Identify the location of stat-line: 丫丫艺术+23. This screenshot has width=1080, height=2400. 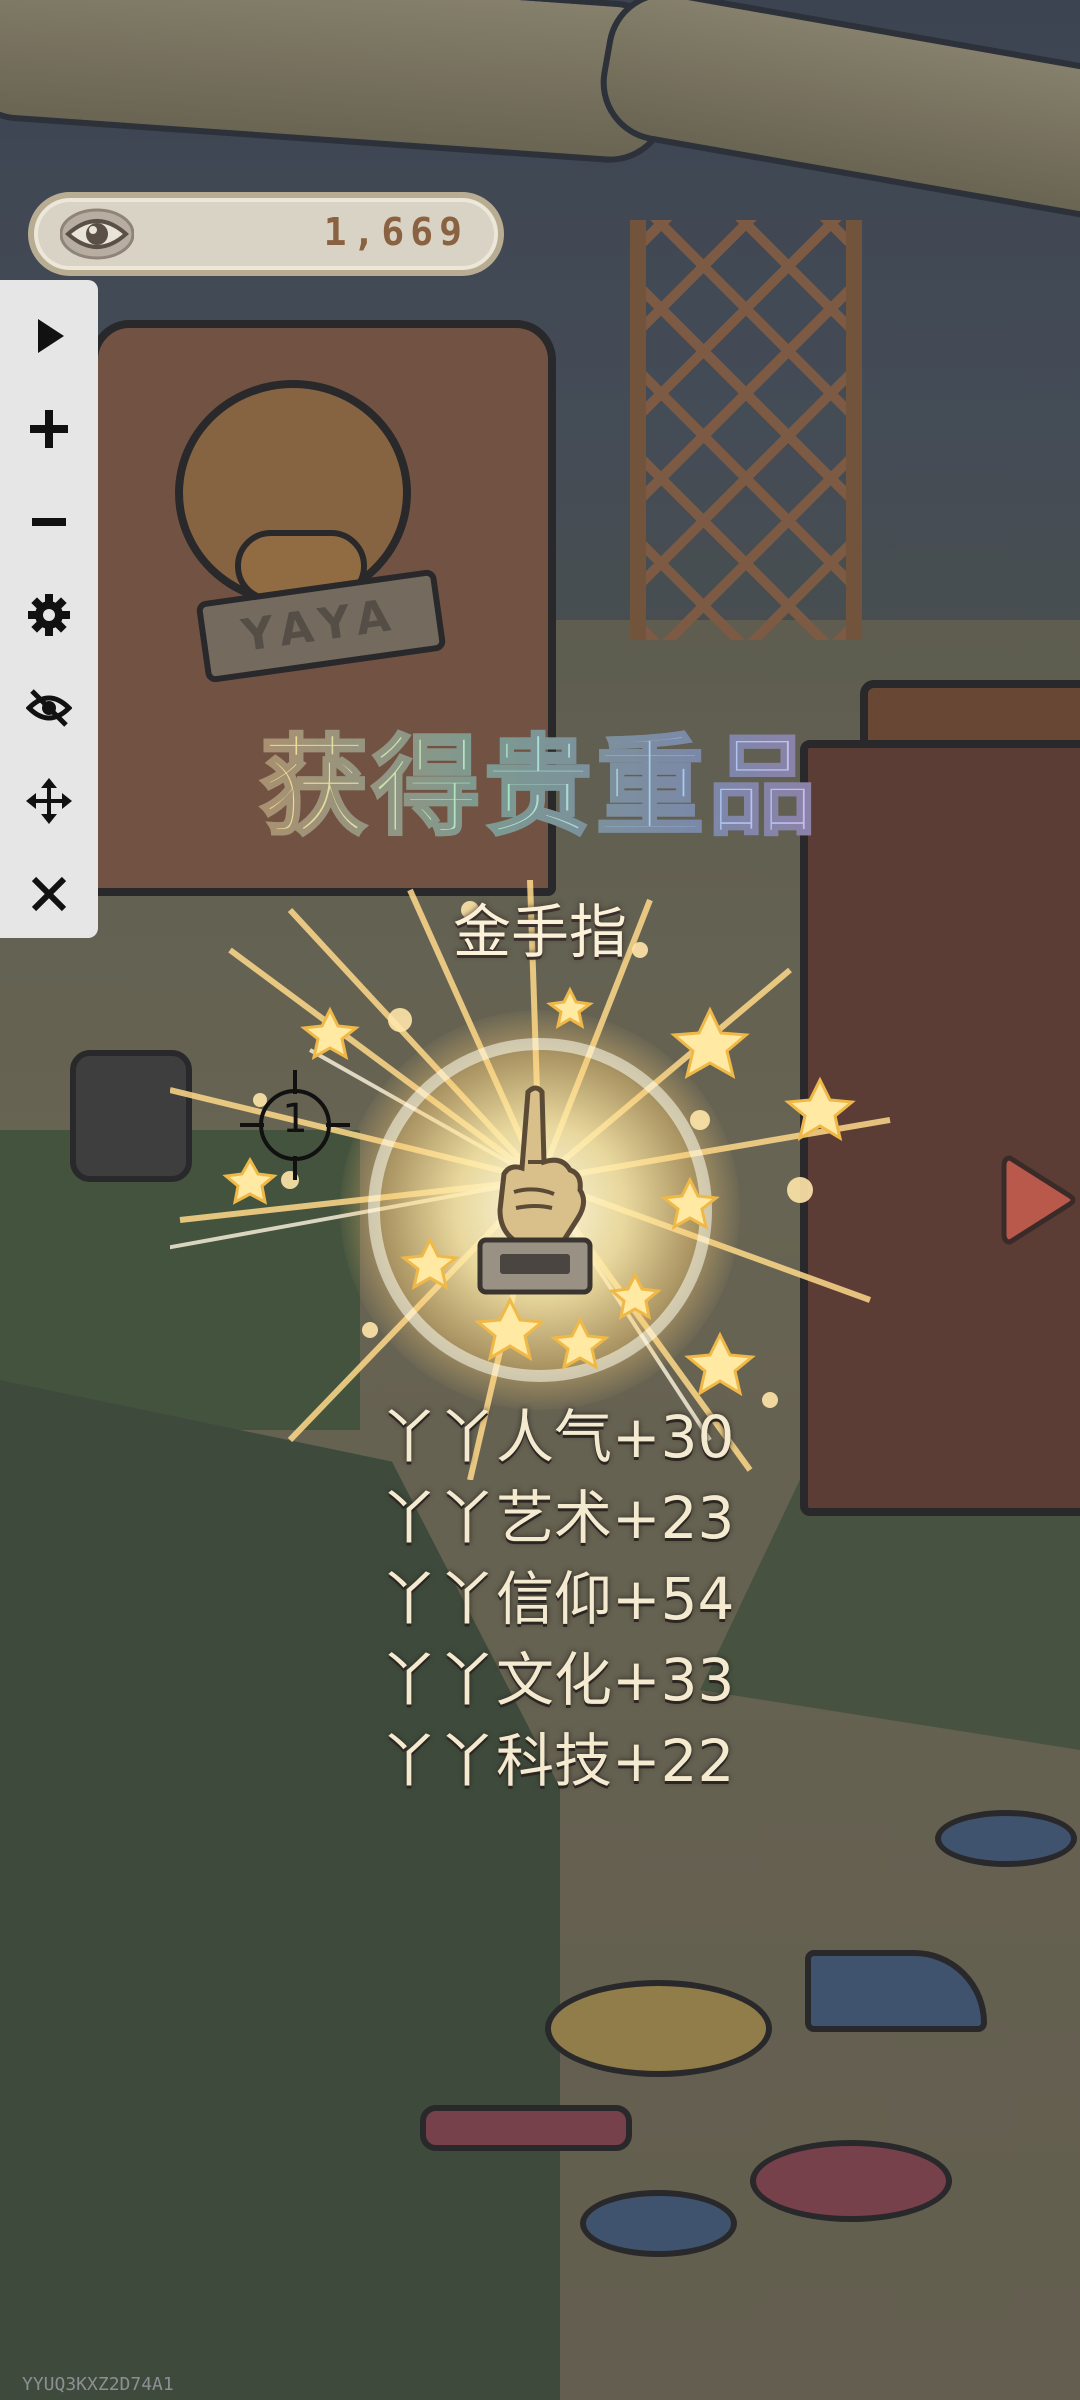
(557, 1518).